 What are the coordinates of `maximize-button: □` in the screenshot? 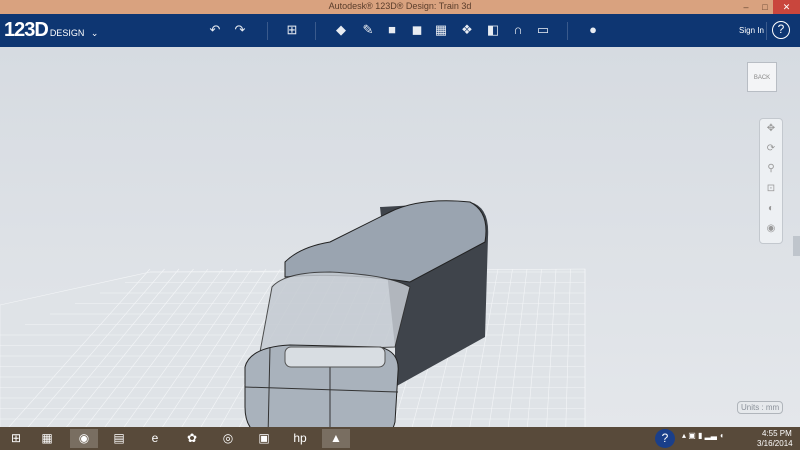 It's located at (765, 7).